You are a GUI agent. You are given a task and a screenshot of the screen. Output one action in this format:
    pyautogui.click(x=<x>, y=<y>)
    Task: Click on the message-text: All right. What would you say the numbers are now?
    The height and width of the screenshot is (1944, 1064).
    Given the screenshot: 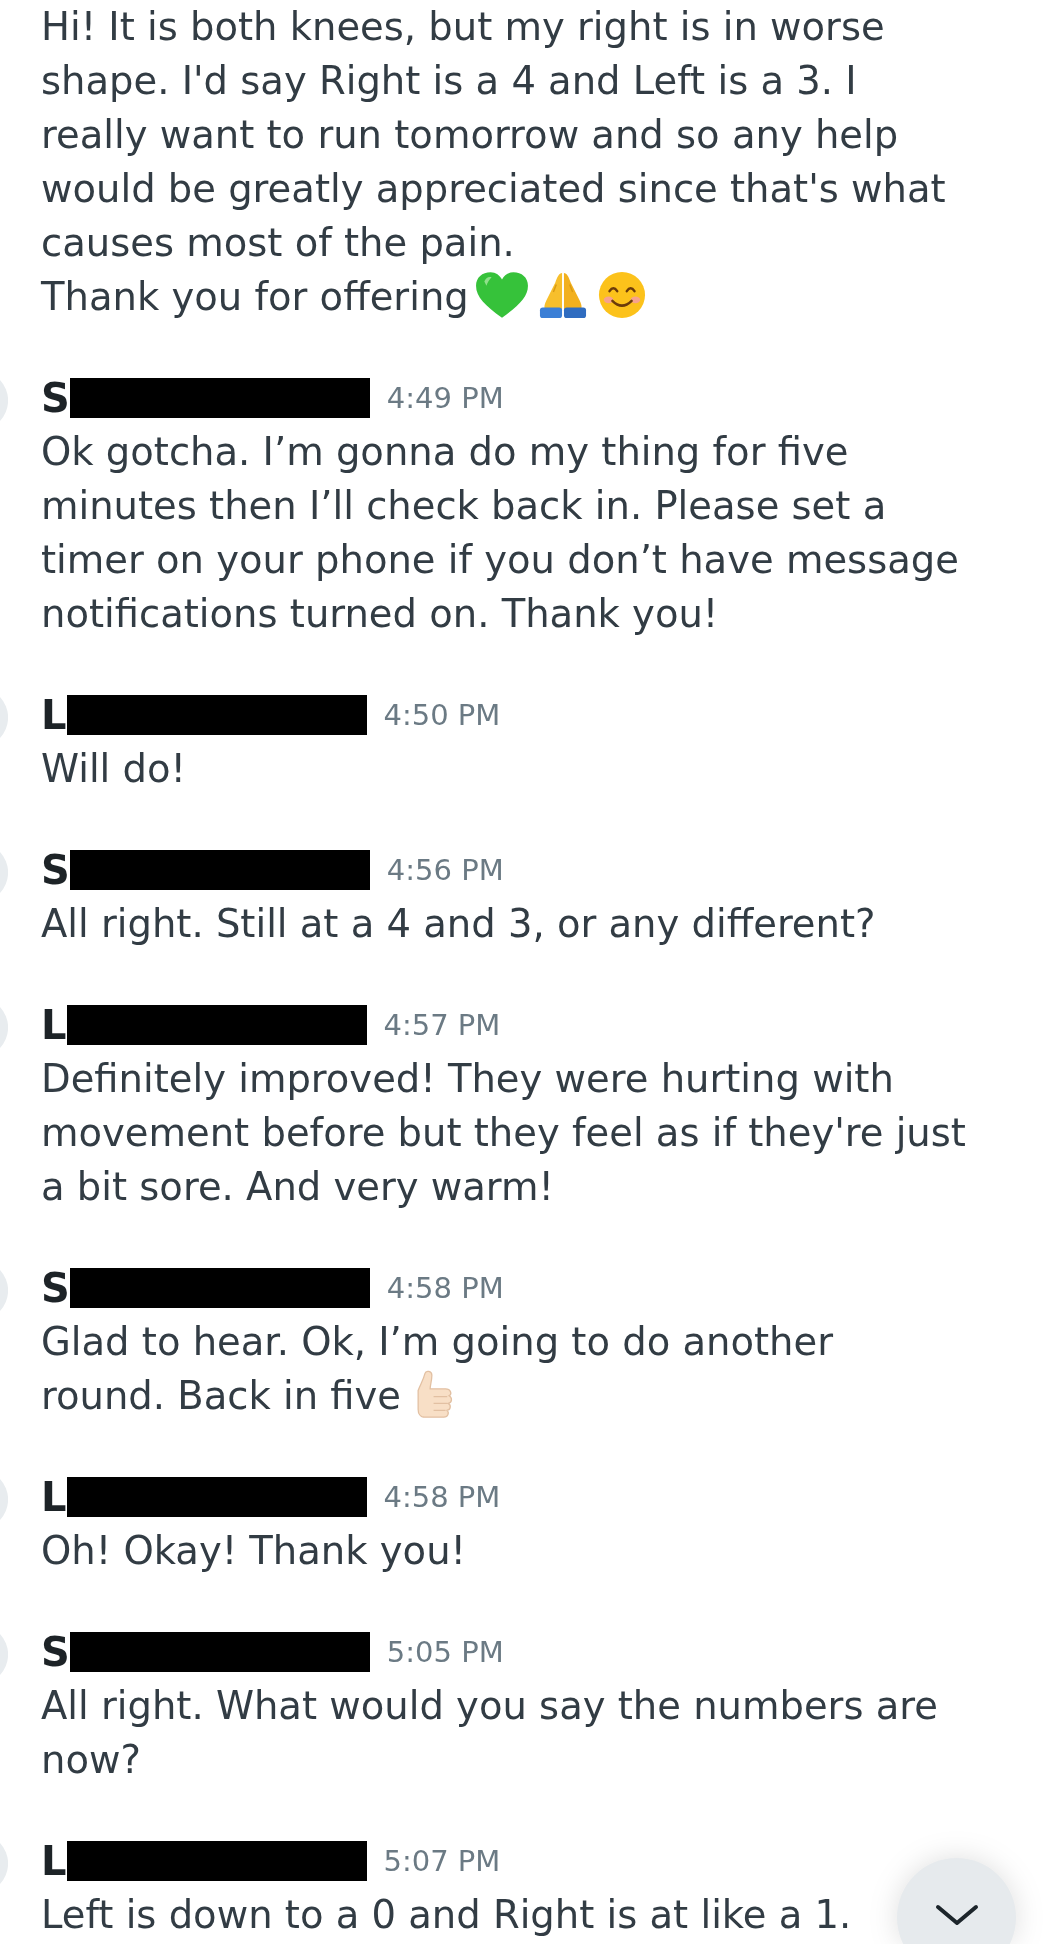 What is the action you would take?
    pyautogui.click(x=489, y=1732)
    